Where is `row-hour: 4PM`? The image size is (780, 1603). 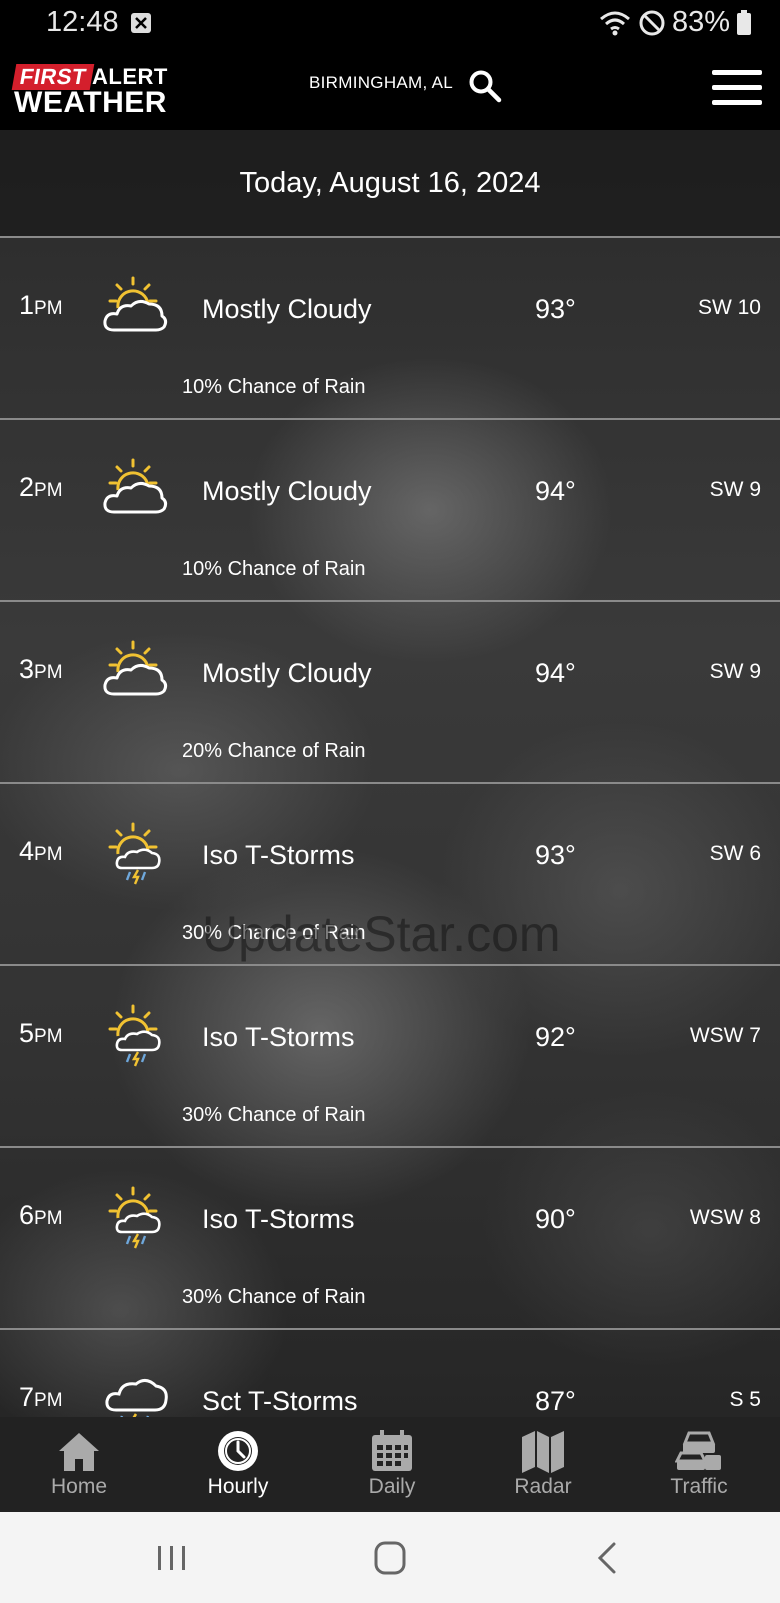 row-hour: 4PM is located at coordinates (41, 851).